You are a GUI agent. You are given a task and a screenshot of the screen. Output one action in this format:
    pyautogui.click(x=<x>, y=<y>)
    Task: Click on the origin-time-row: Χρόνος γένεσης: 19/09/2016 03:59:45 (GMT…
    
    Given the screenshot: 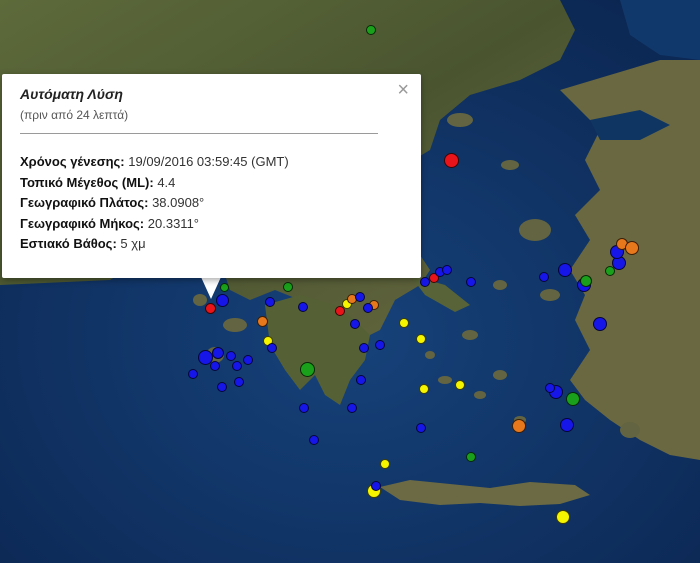 What is the action you would take?
    pyautogui.click(x=212, y=162)
    